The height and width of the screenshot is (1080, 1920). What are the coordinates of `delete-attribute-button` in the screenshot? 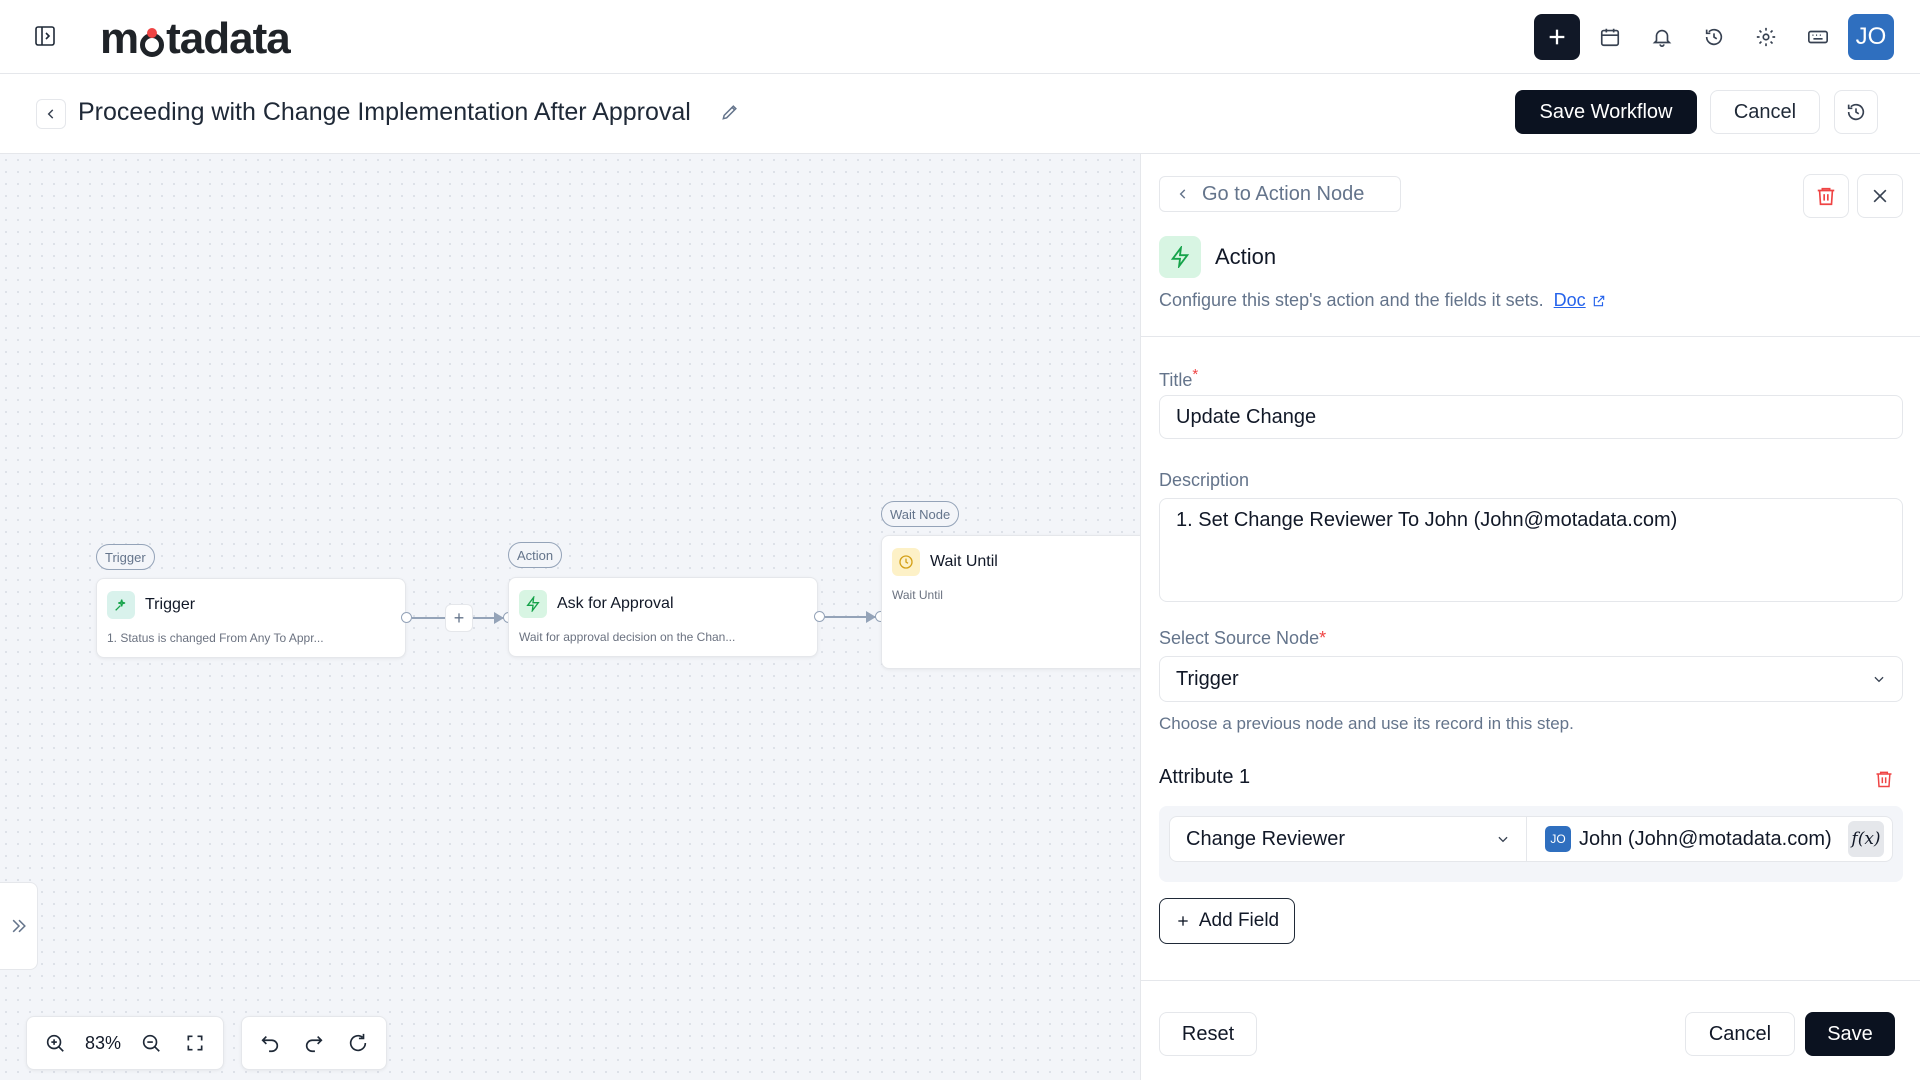 It's located at (1884, 779).